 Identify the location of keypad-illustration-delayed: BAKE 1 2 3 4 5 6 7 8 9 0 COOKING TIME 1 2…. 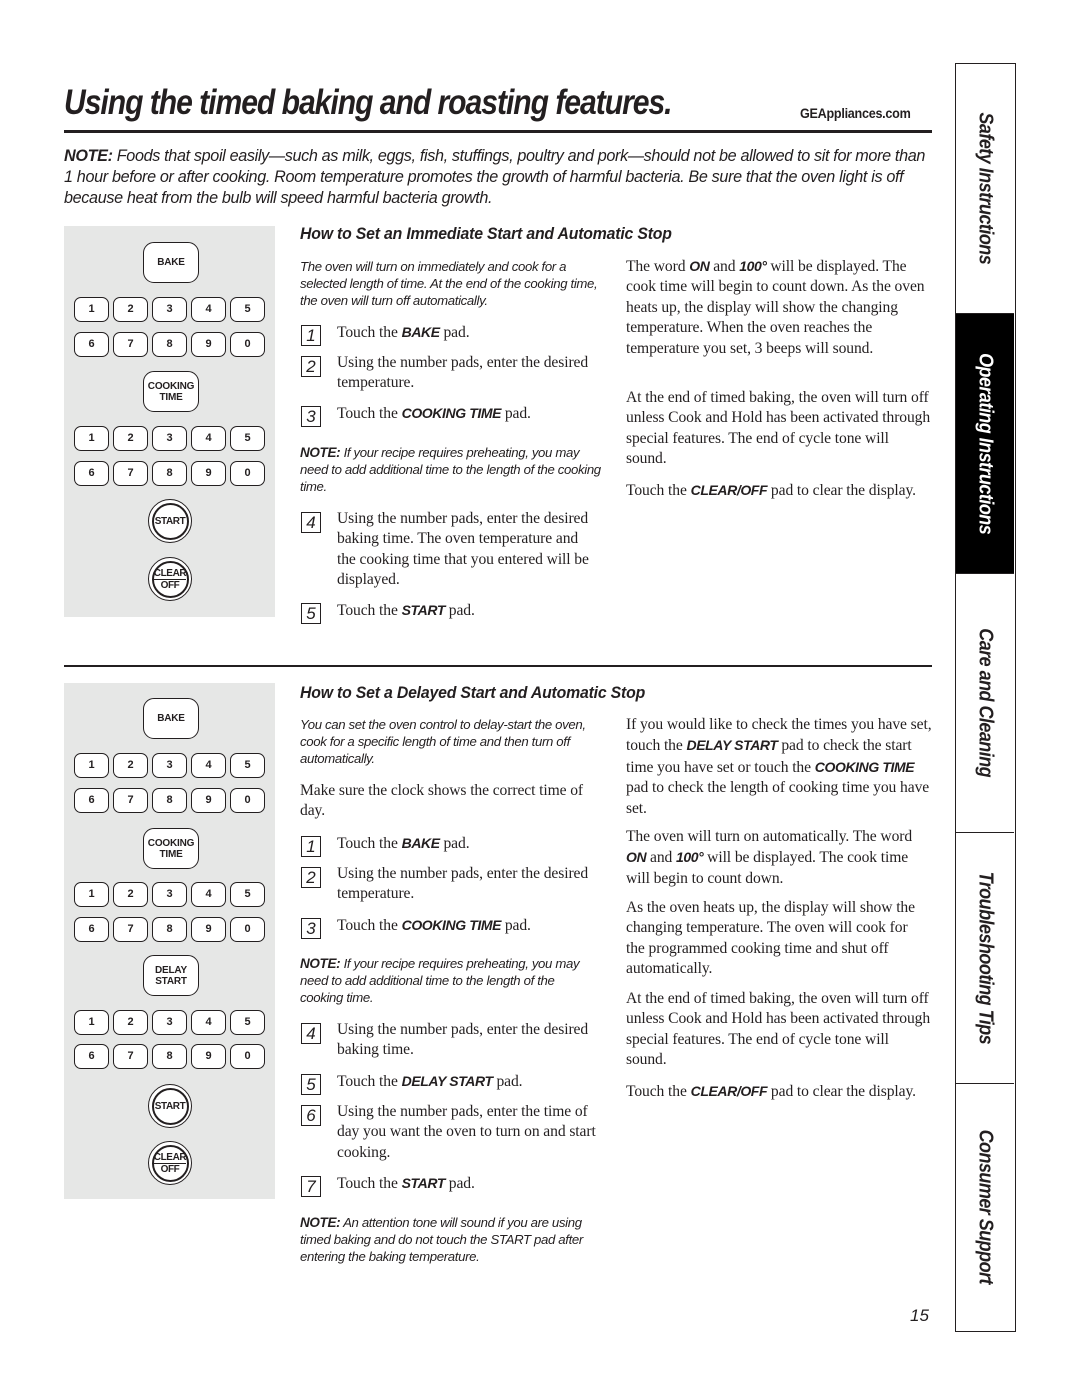
(169, 941).